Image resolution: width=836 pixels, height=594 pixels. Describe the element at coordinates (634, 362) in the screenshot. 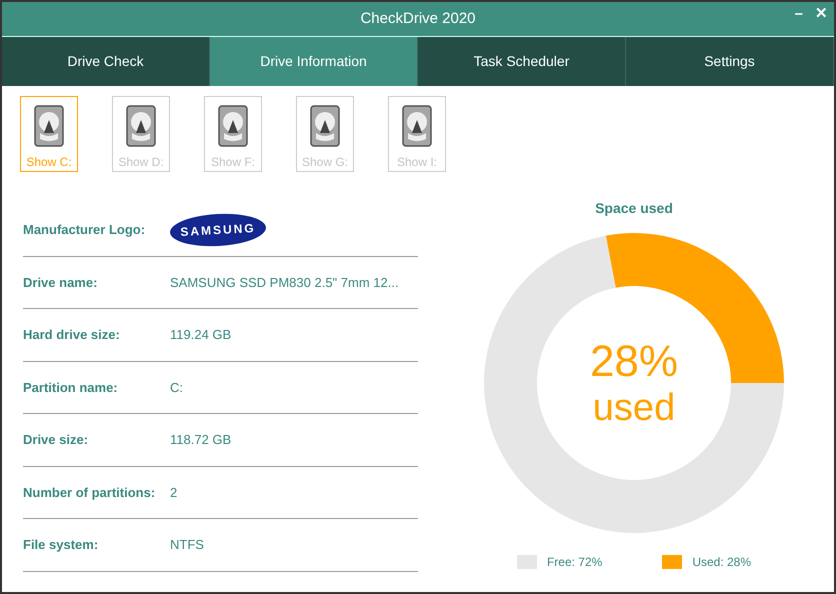

I see `usage-percent: 28%` at that location.